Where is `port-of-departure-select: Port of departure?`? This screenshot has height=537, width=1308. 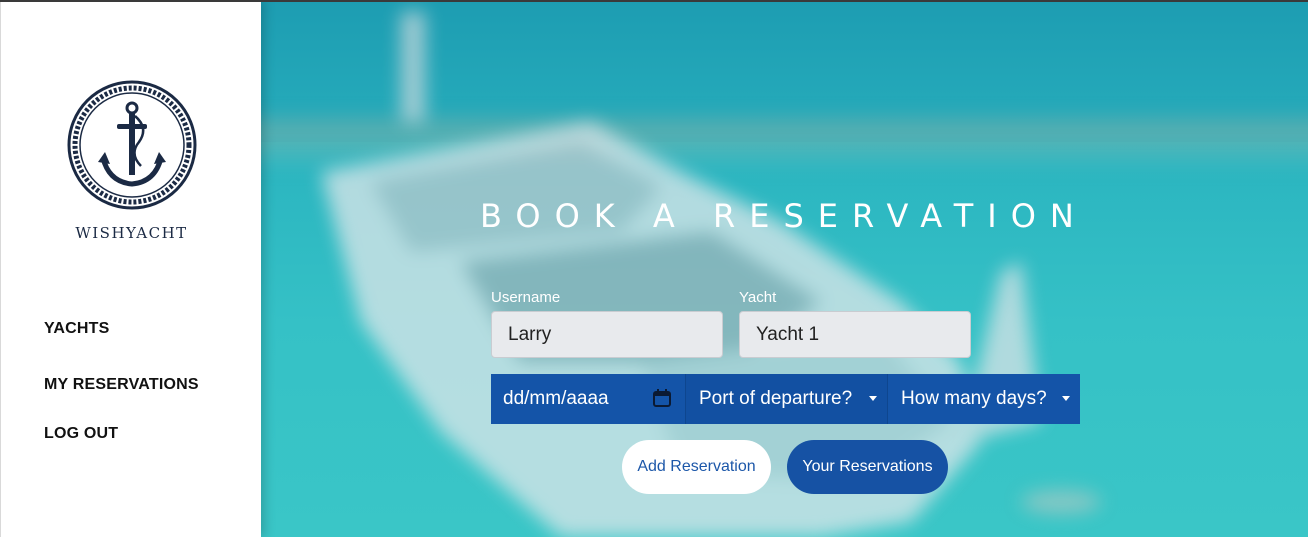
port-of-departure-select: Port of departure? is located at coordinates (786, 399).